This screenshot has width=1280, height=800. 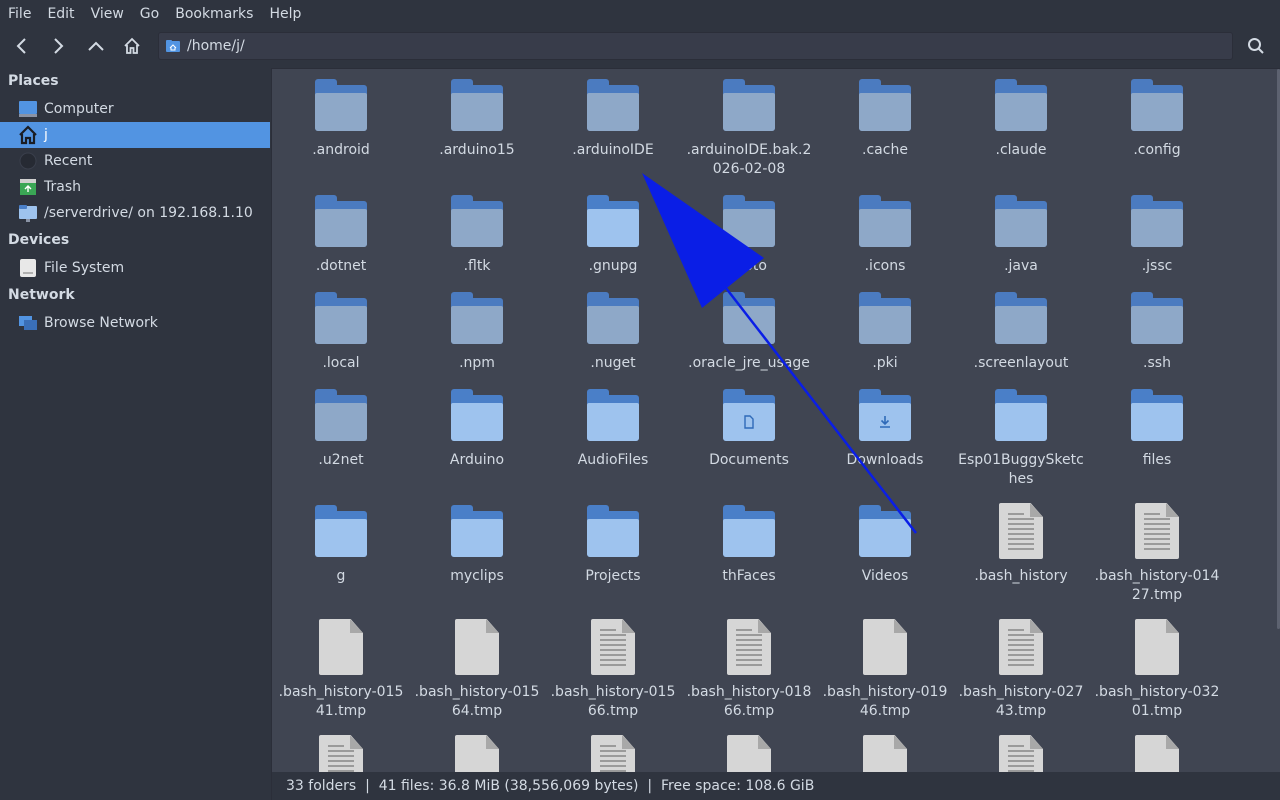 What do you see at coordinates (341, 331) in the screenshot?
I see `folder-item: .local` at bounding box center [341, 331].